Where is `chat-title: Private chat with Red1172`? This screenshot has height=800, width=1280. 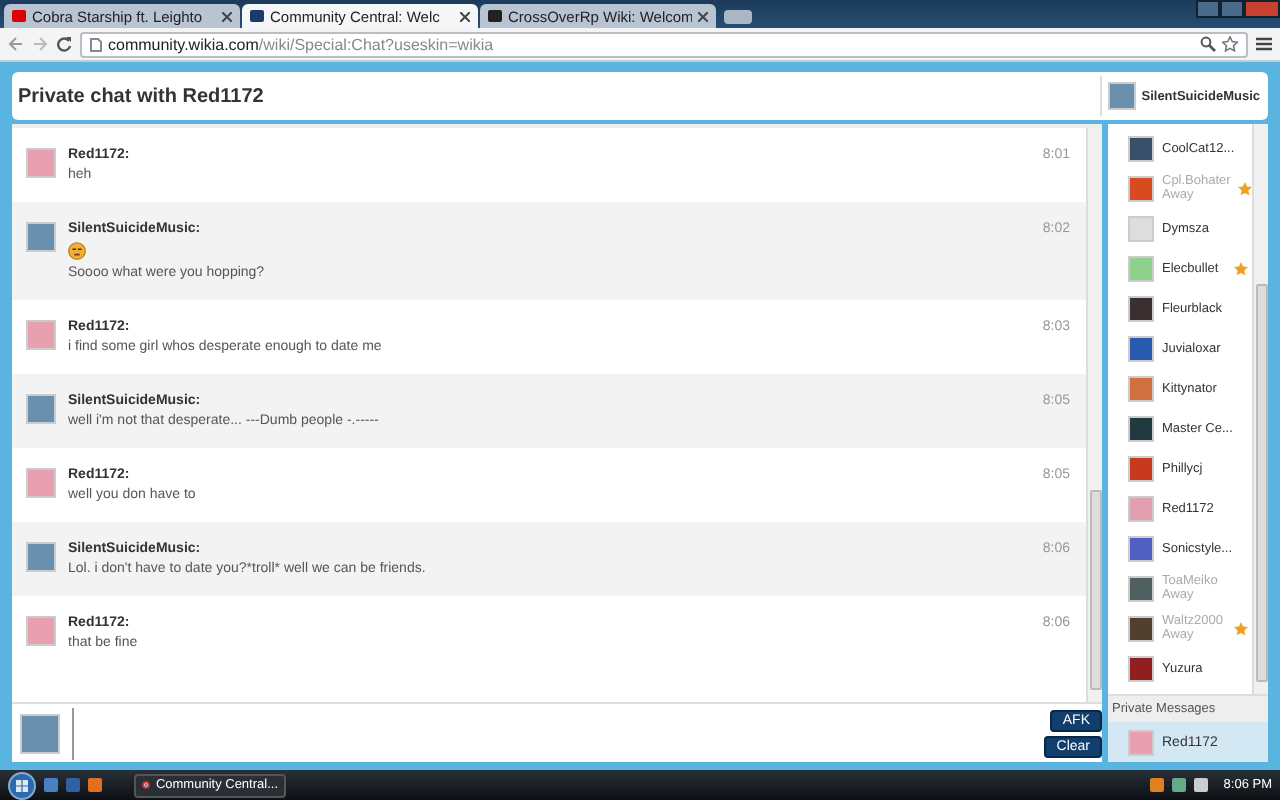
chat-title: Private chat with Red1172 is located at coordinates (142, 96).